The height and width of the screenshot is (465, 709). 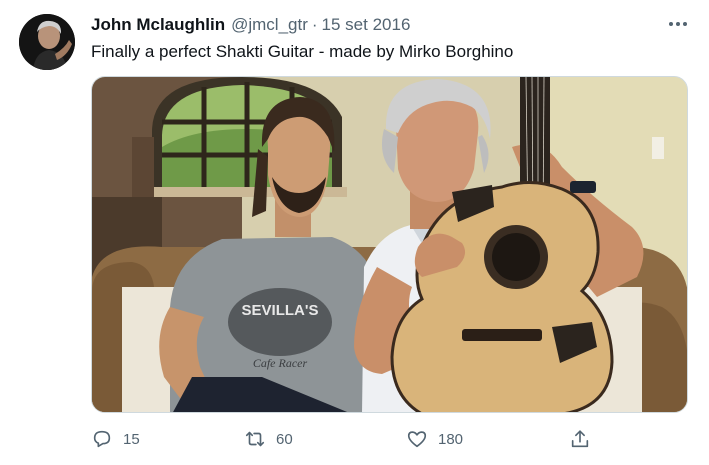 What do you see at coordinates (451, 439) in the screenshot?
I see `like-count: 180` at bounding box center [451, 439].